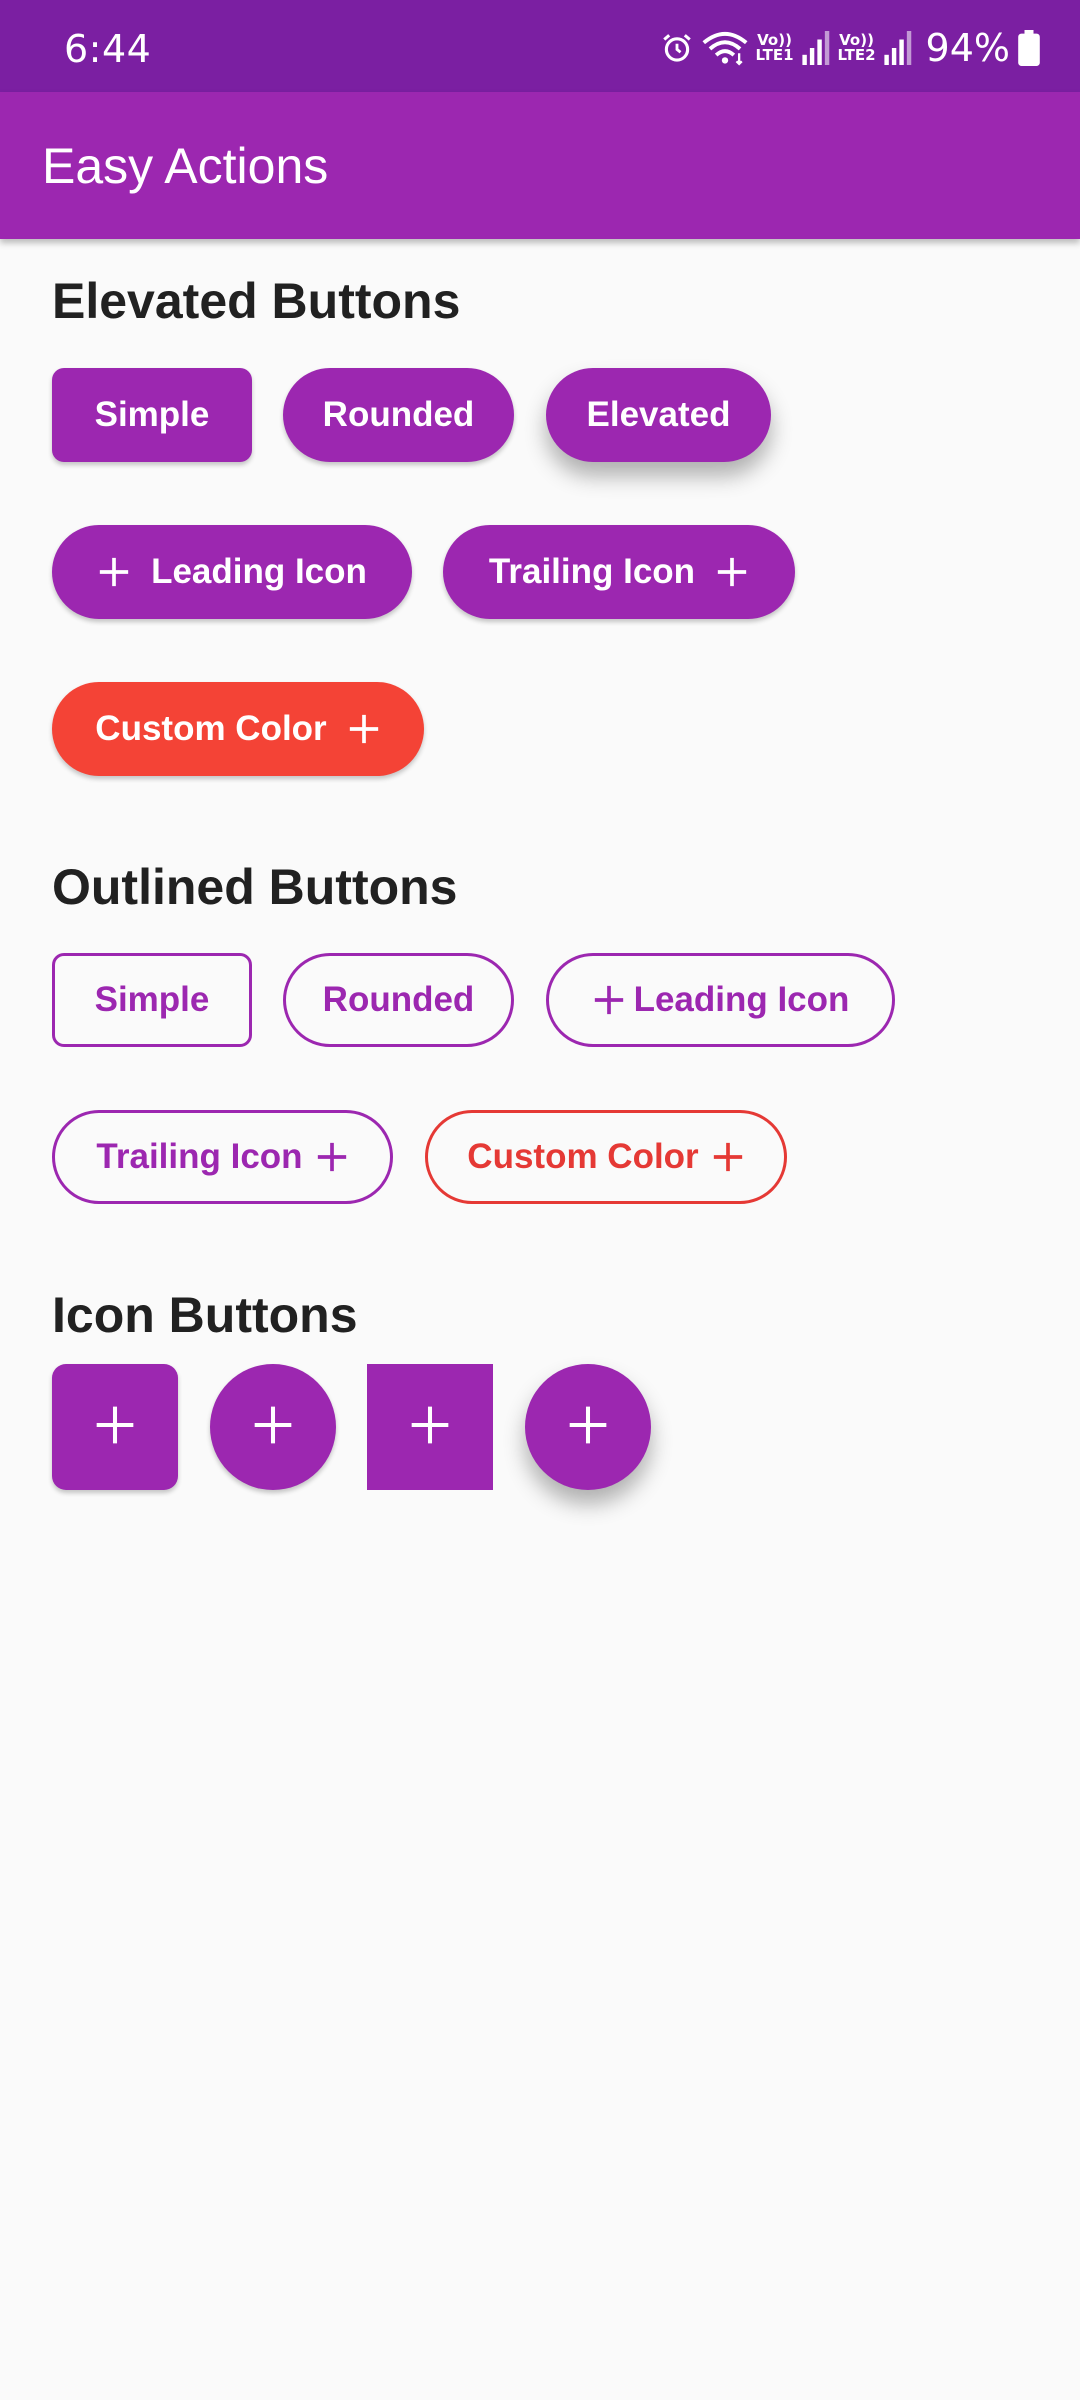 The height and width of the screenshot is (2400, 1080). What do you see at coordinates (677, 48) in the screenshot?
I see `alarm-icon` at bounding box center [677, 48].